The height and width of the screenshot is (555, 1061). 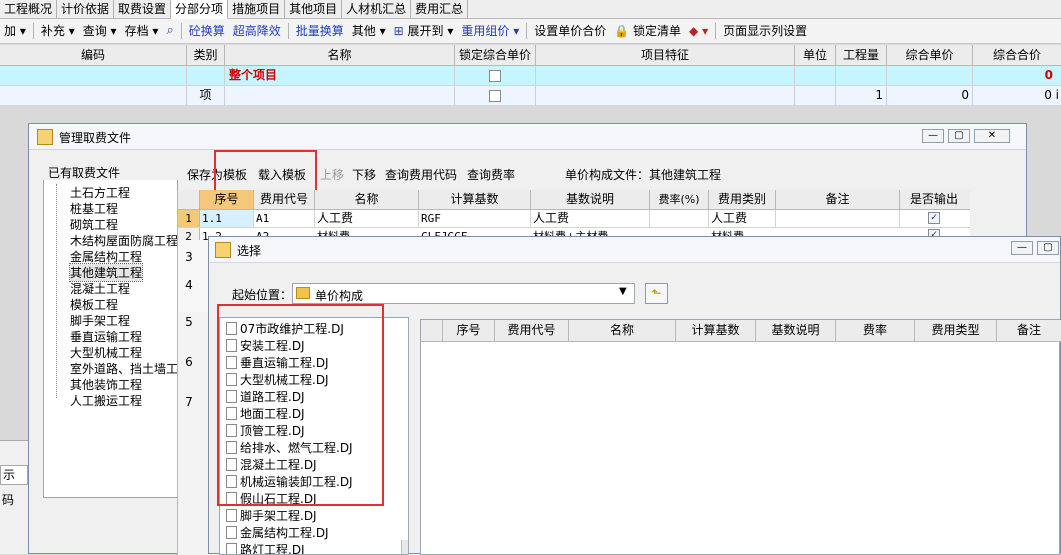 What do you see at coordinates (100, 320) in the screenshot?
I see `tree-item: 脚手架工程` at bounding box center [100, 320].